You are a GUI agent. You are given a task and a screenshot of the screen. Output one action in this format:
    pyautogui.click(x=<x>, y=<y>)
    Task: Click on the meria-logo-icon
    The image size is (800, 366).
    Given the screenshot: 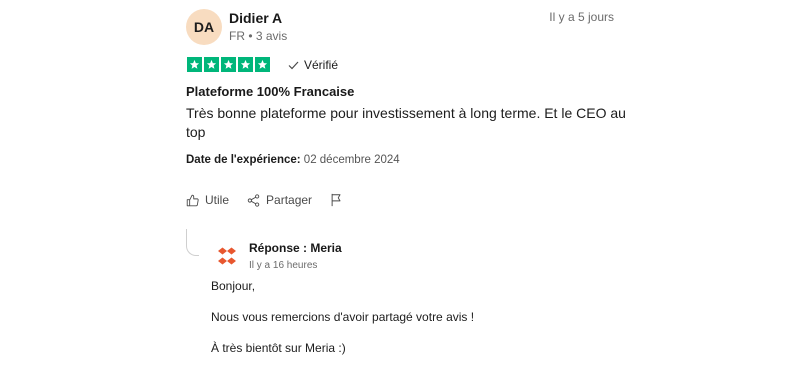 What is the action you would take?
    pyautogui.click(x=227, y=256)
    